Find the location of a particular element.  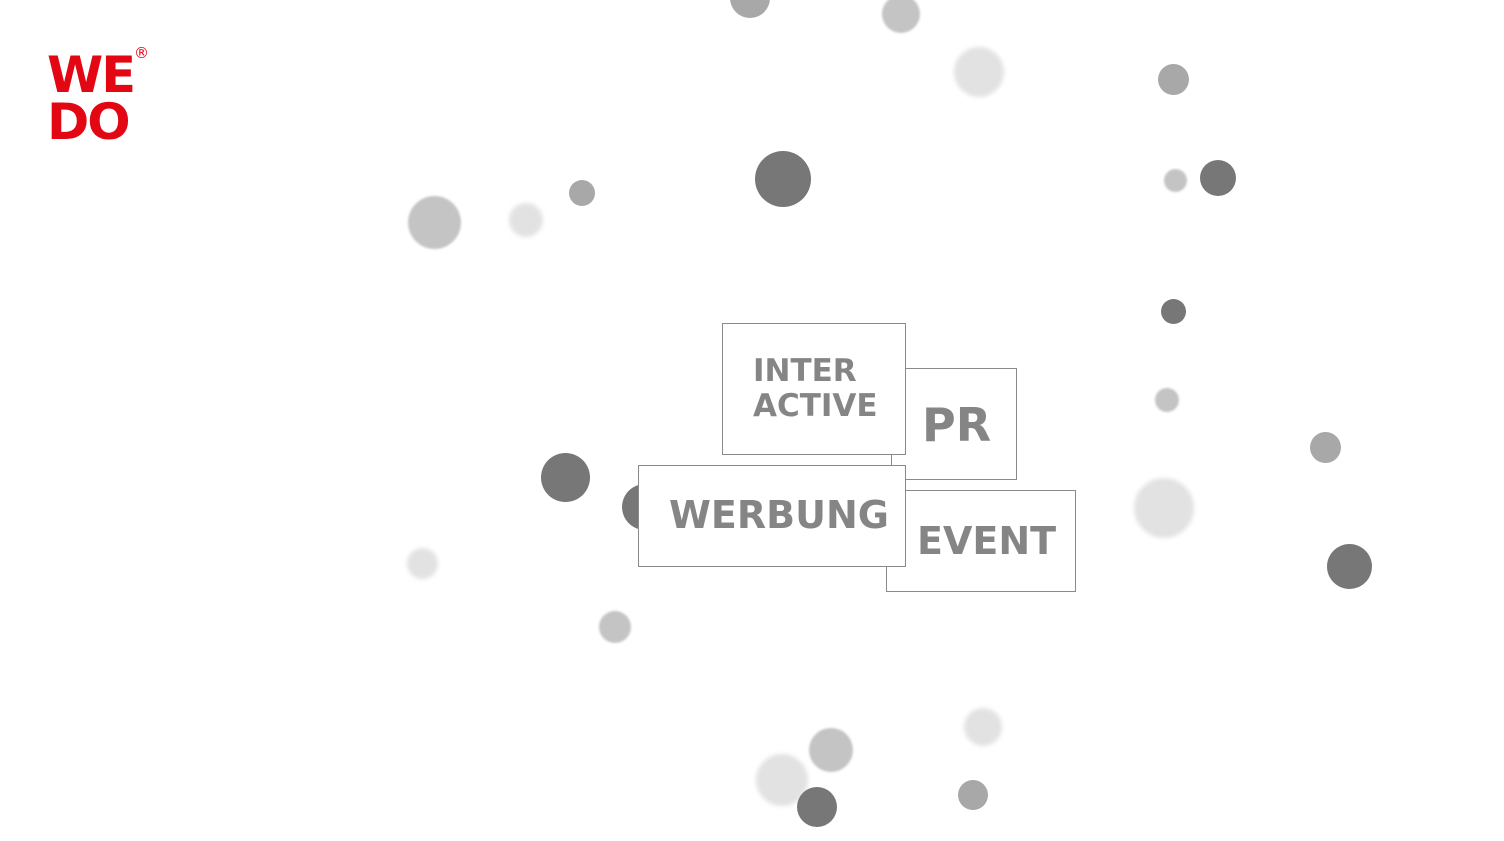

nav-label-event: EVENT is located at coordinates (987, 541).